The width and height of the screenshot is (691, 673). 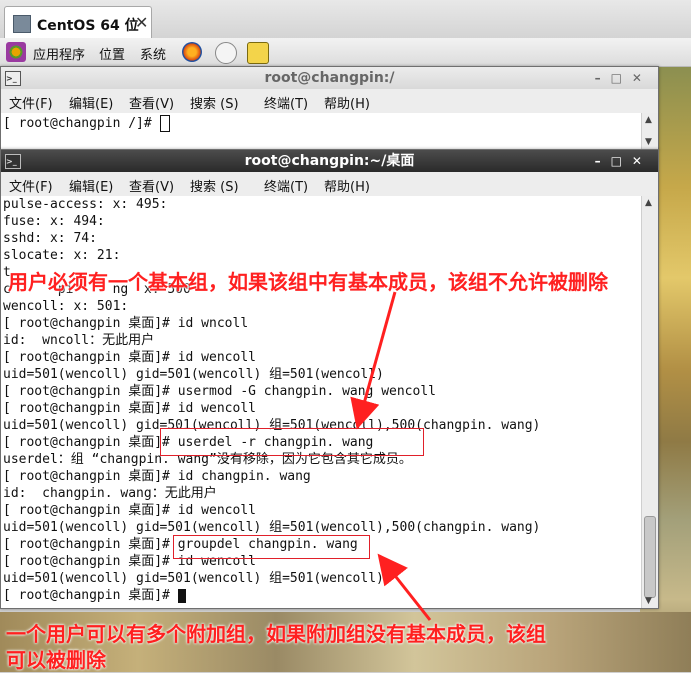 What do you see at coordinates (59, 53) in the screenshot?
I see `menu-applications: 应用程序` at bounding box center [59, 53].